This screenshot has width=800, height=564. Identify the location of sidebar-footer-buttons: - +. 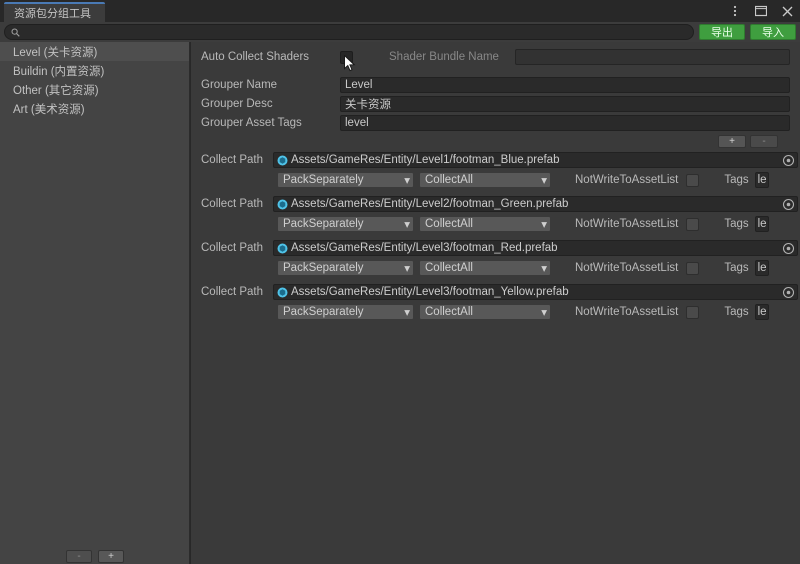
(95, 557).